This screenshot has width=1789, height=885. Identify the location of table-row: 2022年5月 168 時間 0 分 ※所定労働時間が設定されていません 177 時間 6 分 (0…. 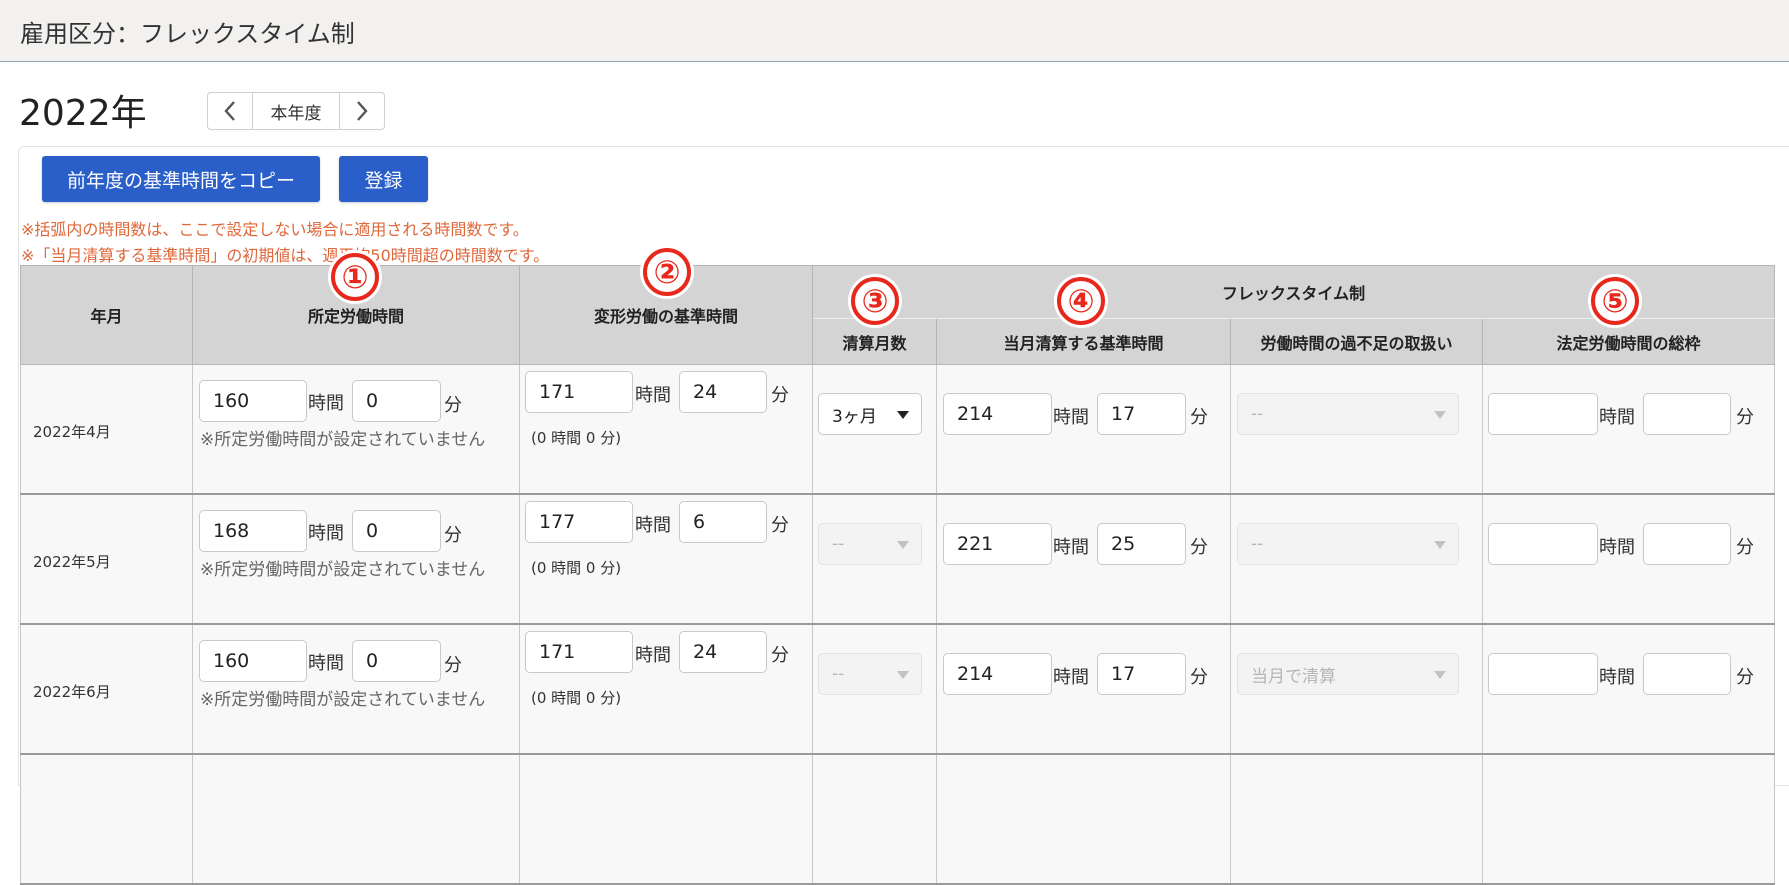
(898, 559).